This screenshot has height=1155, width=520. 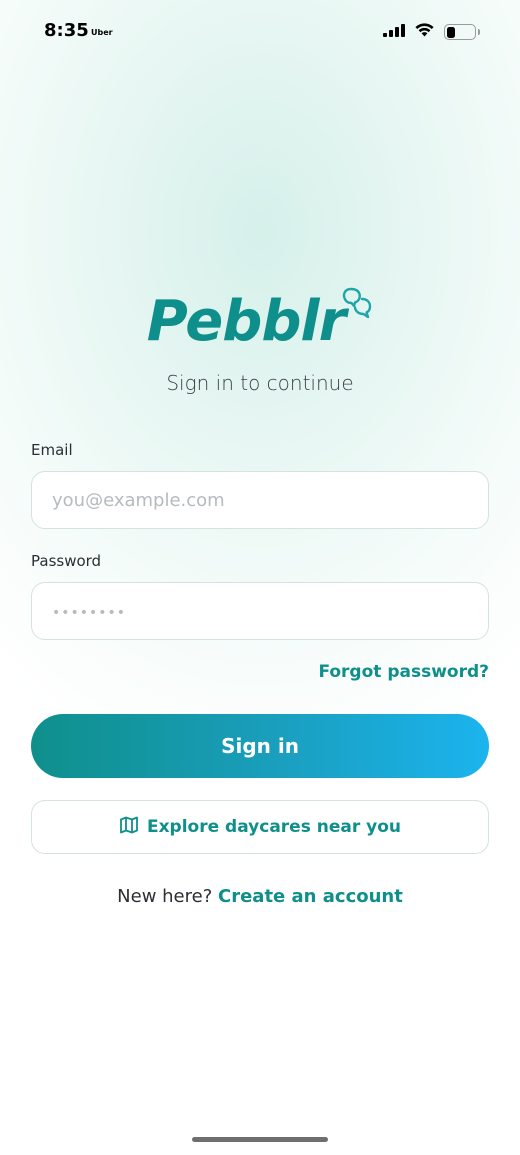 What do you see at coordinates (260, 1139) in the screenshot?
I see `home-indicator` at bounding box center [260, 1139].